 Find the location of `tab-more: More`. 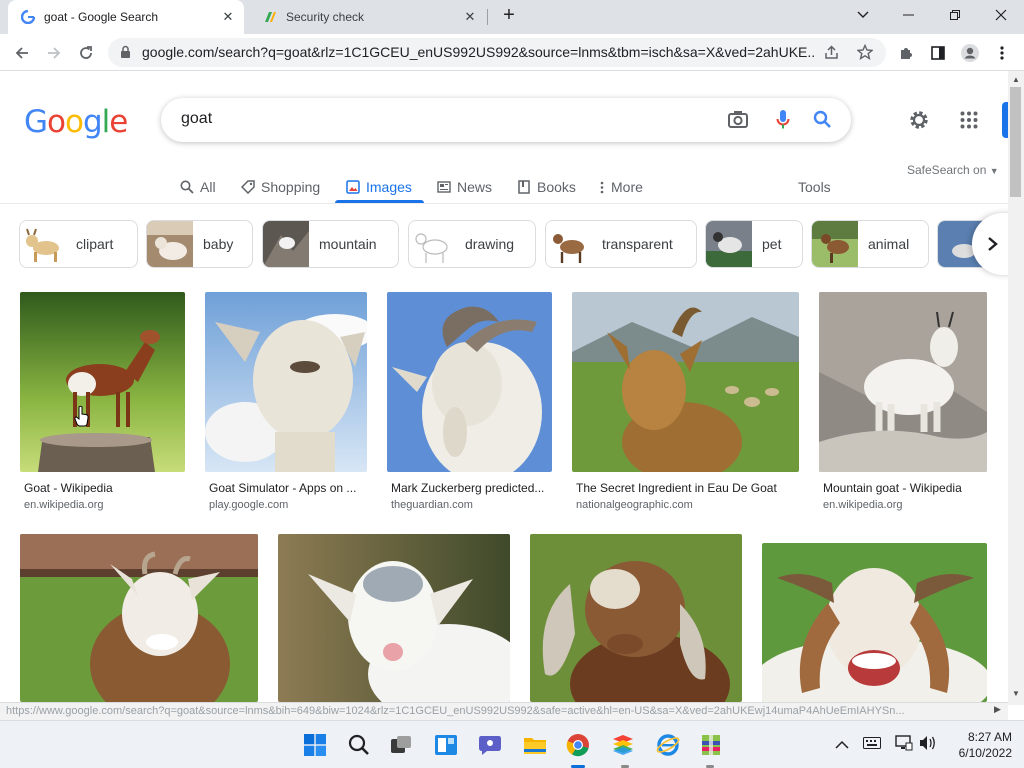

tab-more: More is located at coordinates (621, 187).